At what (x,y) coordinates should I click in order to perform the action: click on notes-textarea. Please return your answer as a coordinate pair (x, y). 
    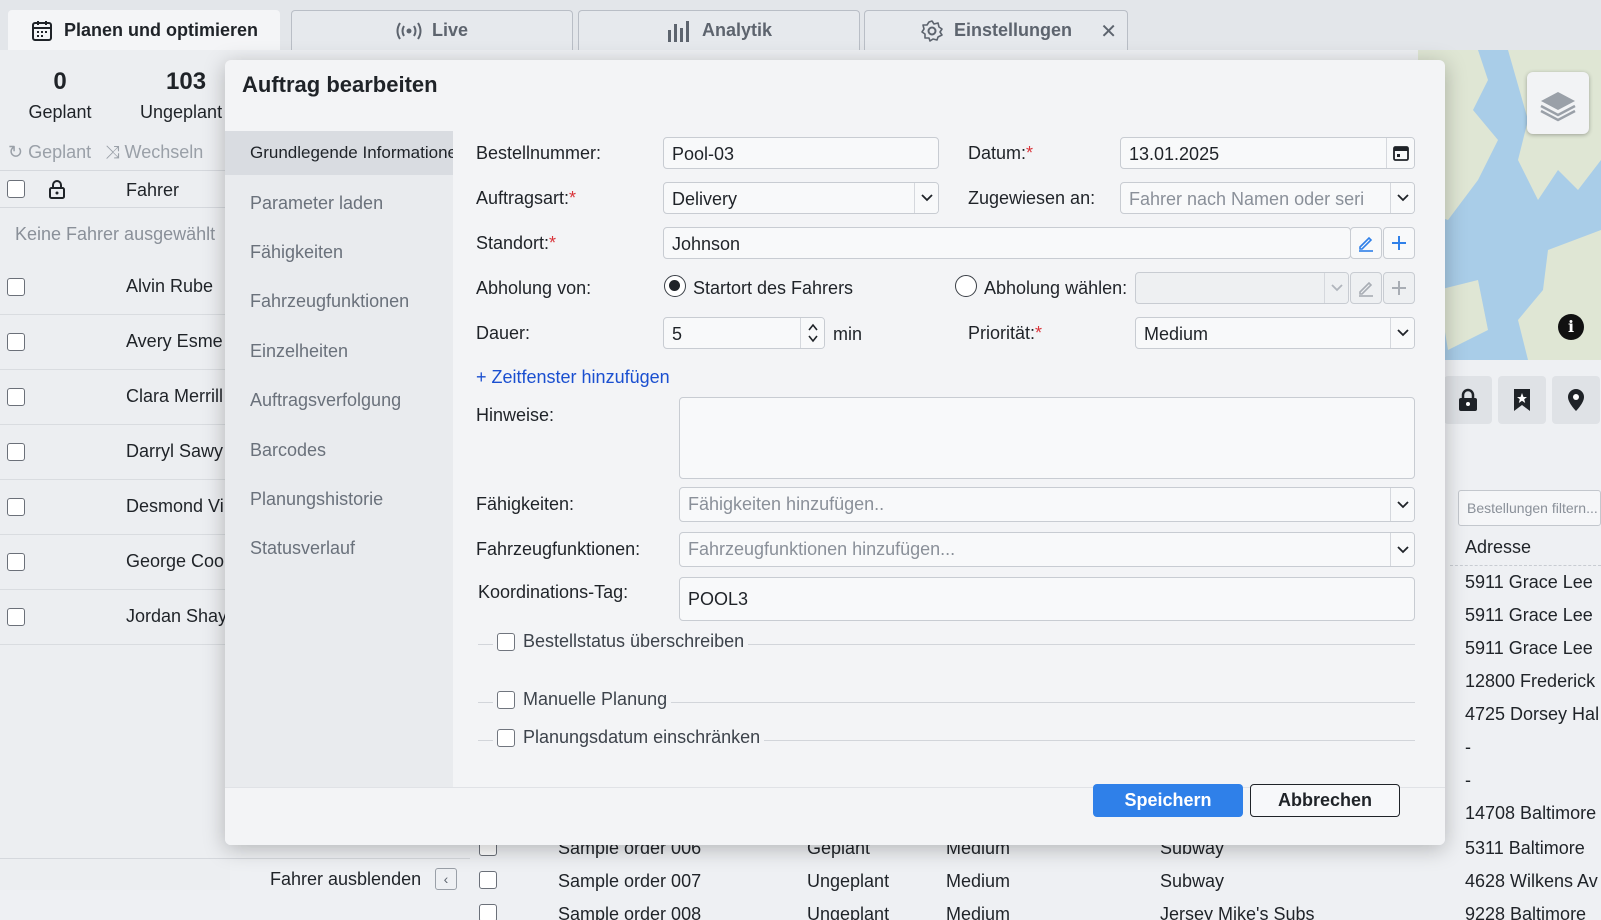
    Looking at the image, I should click on (1047, 438).